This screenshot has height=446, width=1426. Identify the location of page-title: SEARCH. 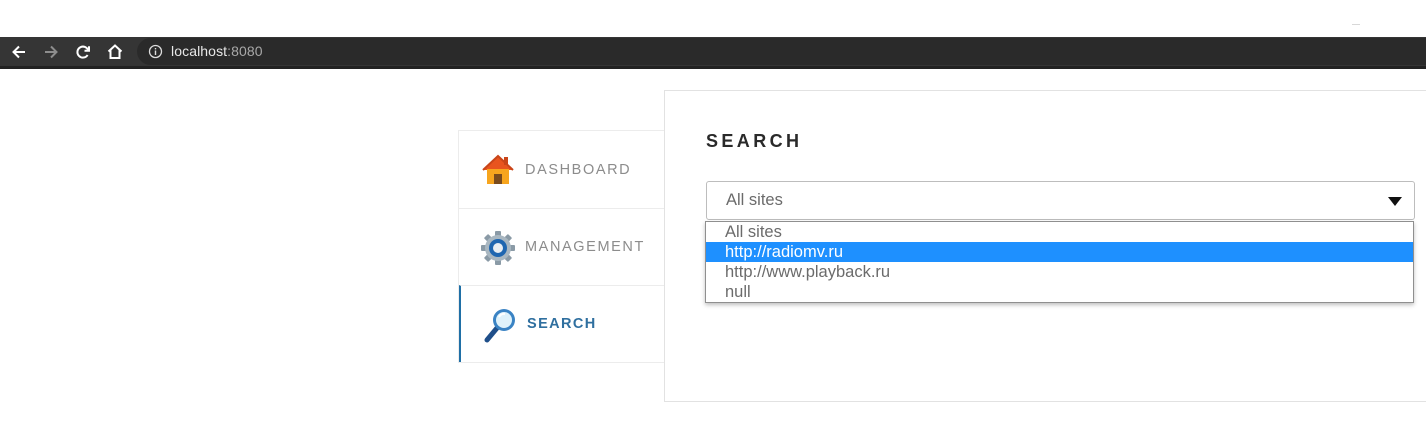
(754, 141).